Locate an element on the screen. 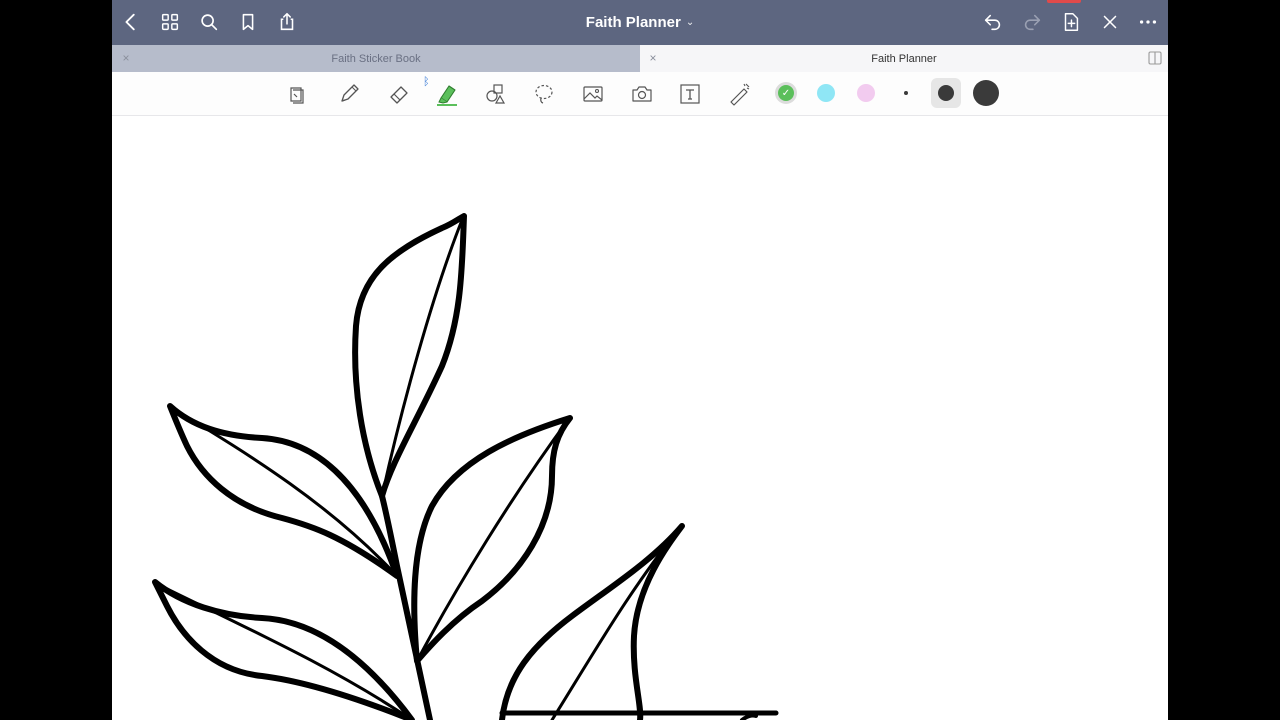 This screenshot has height=720, width=1280. redo-button is located at coordinates (1032, 22).